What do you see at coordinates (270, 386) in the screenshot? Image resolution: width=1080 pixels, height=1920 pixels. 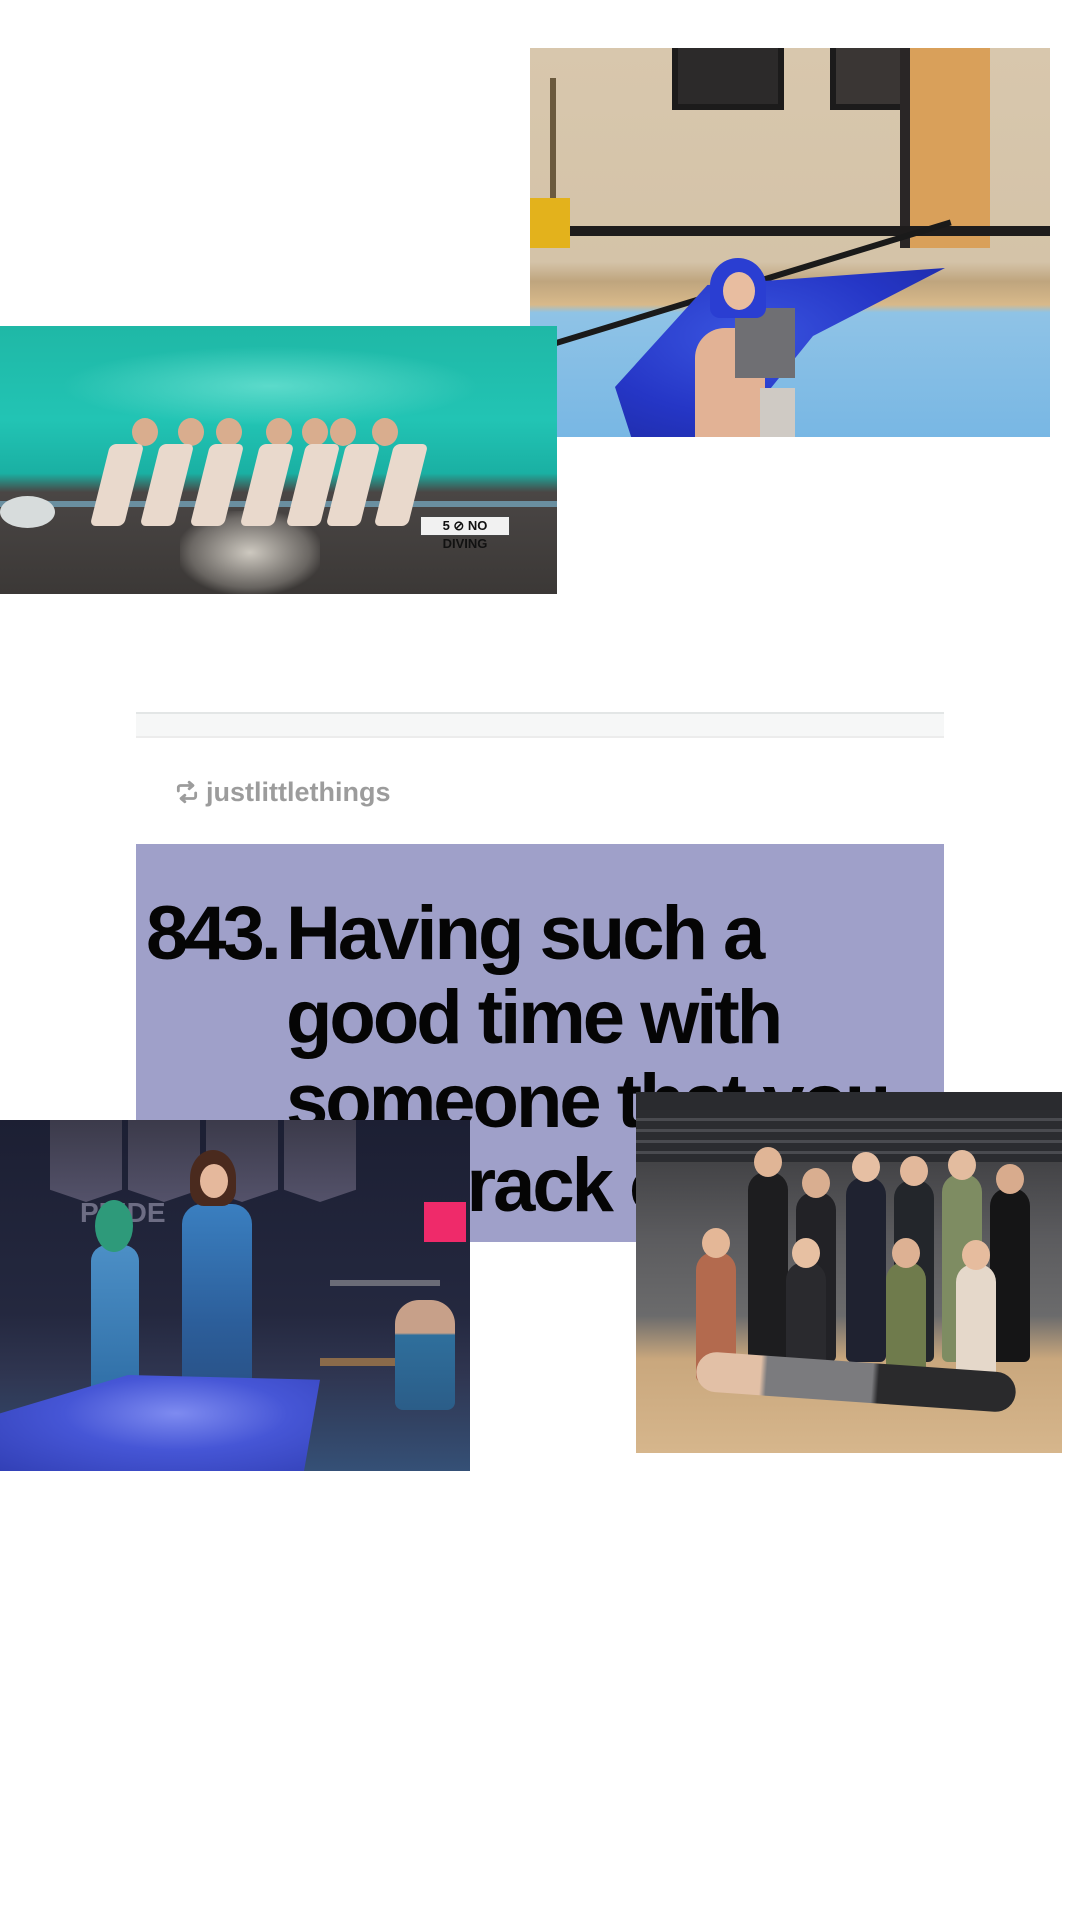 I see `pool-water-highlight` at bounding box center [270, 386].